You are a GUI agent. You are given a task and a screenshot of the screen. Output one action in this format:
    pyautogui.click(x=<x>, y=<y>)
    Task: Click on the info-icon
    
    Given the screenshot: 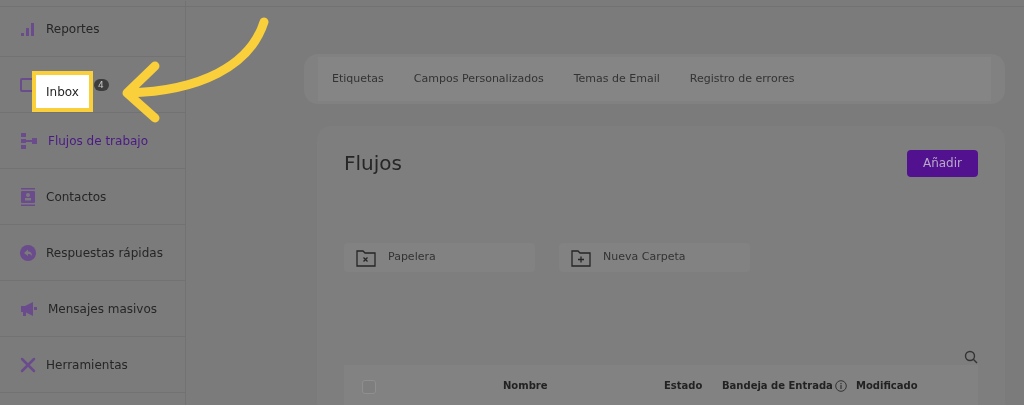 What is the action you would take?
    pyautogui.click(x=840, y=385)
    